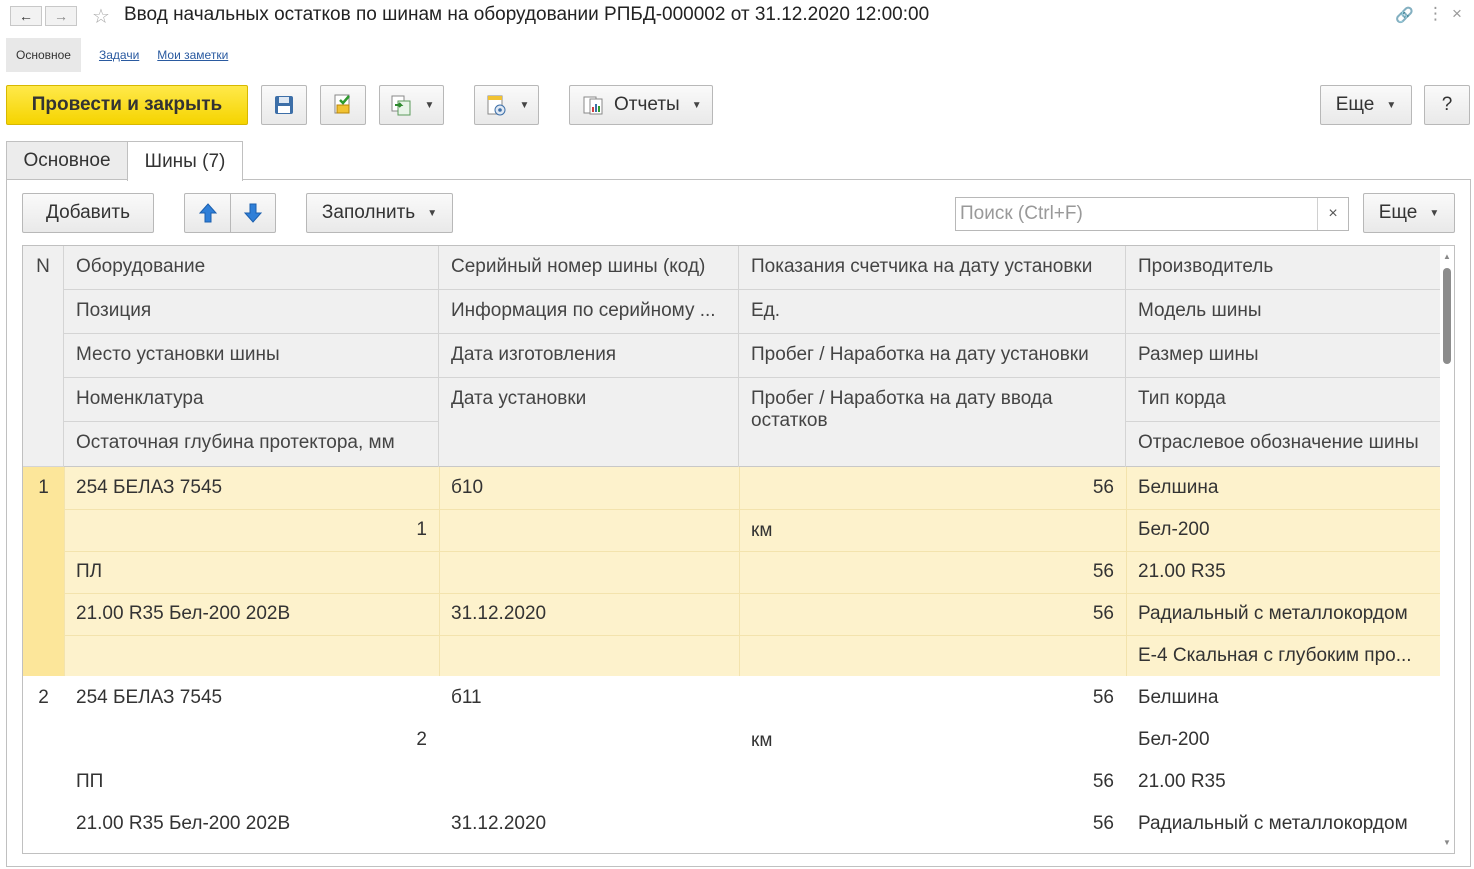  Describe the element at coordinates (1404, 15) in the screenshot. I see `link-icon: 🔗` at that location.